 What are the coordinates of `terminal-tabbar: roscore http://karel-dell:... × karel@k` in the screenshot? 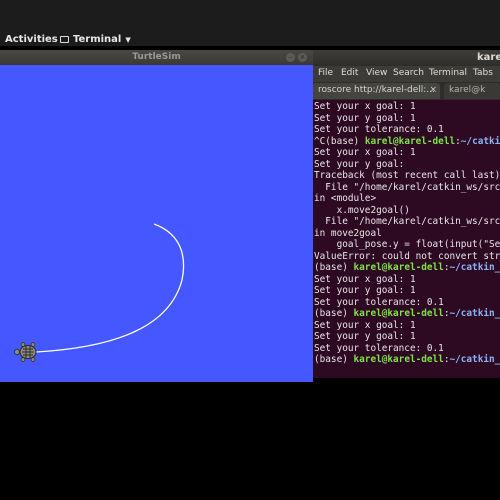 It's located at (406, 91).